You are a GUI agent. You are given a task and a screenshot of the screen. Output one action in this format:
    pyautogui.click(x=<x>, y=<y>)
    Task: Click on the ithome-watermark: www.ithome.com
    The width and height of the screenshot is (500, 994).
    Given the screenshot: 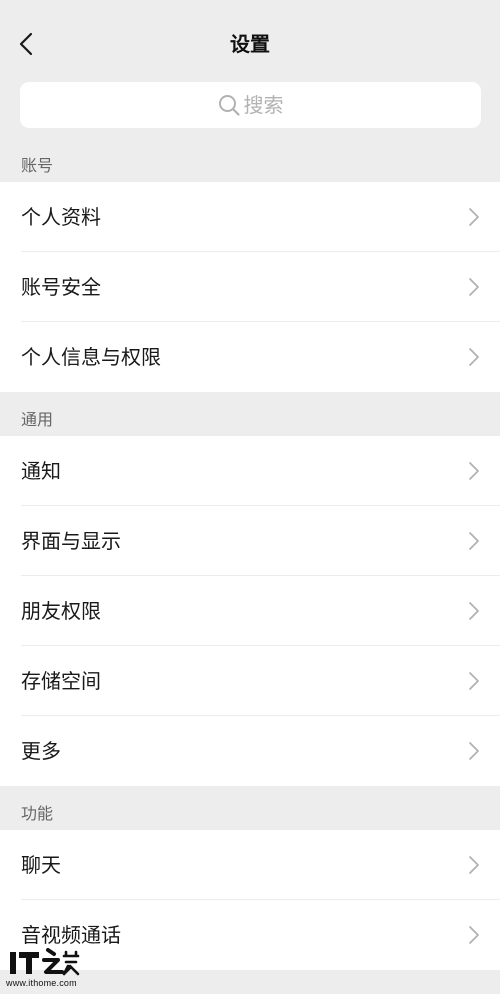 What is the action you would take?
    pyautogui.click(x=44, y=969)
    